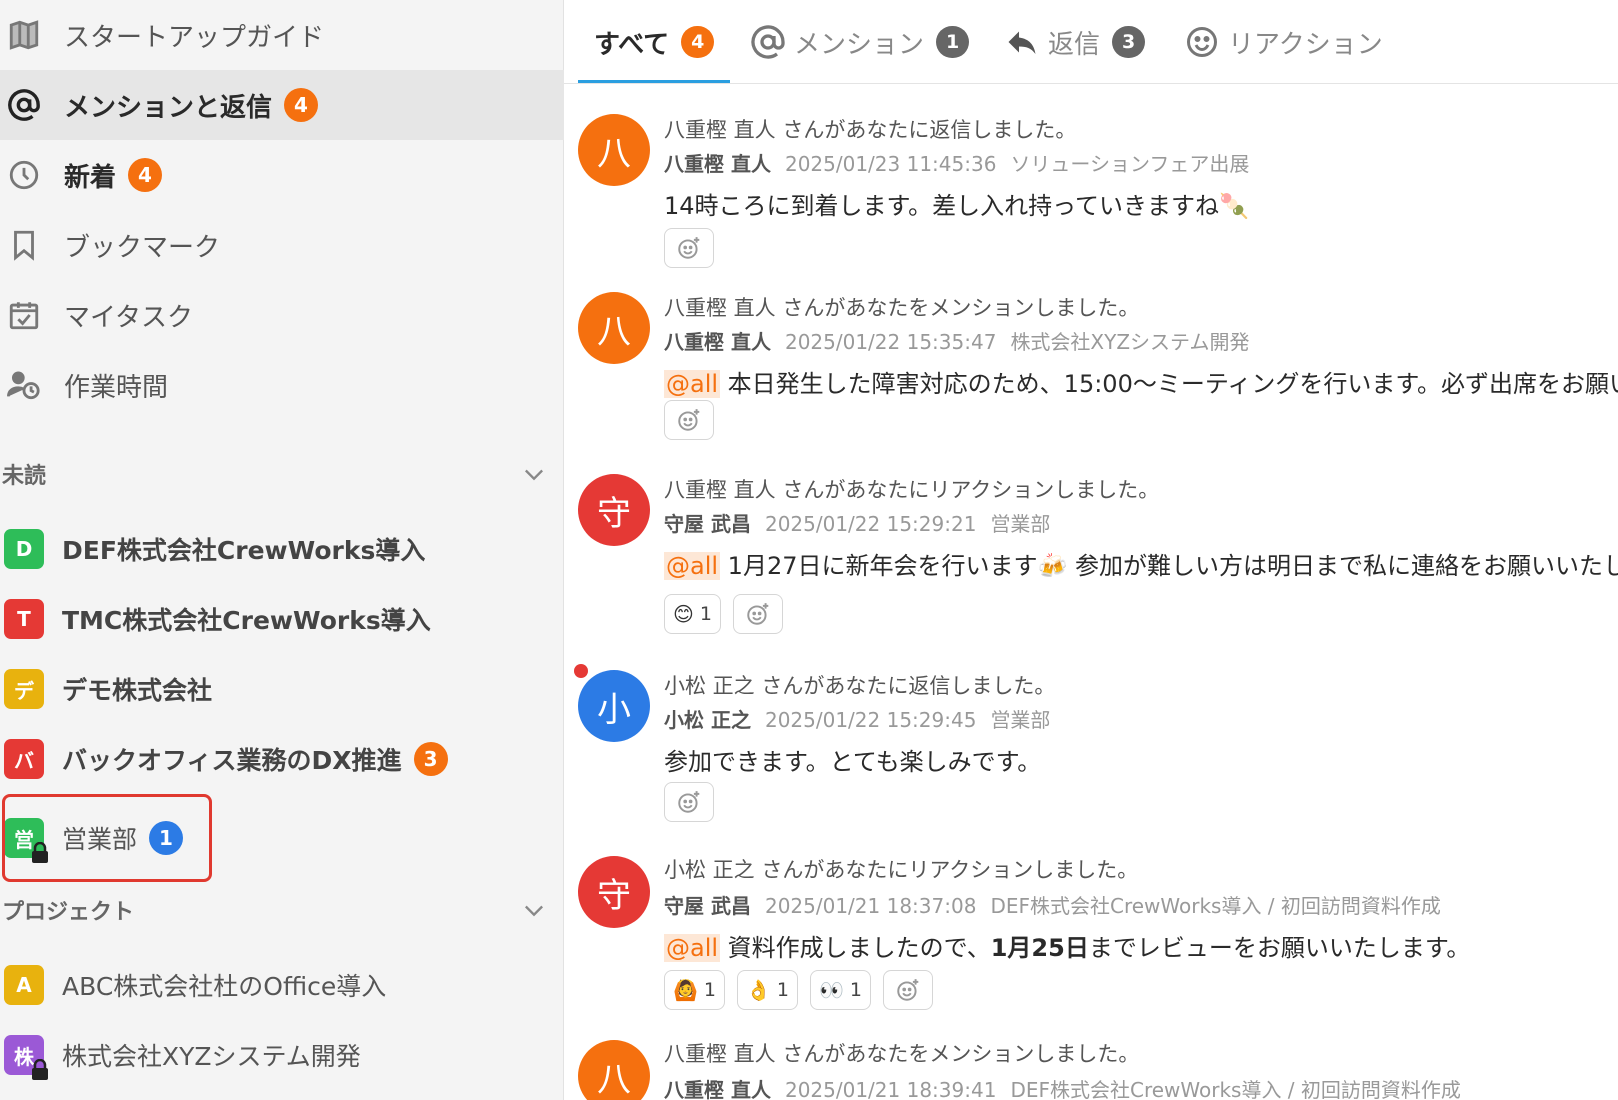  What do you see at coordinates (685, 990) in the screenshot?
I see `reaction-emoji: 🙆` at bounding box center [685, 990].